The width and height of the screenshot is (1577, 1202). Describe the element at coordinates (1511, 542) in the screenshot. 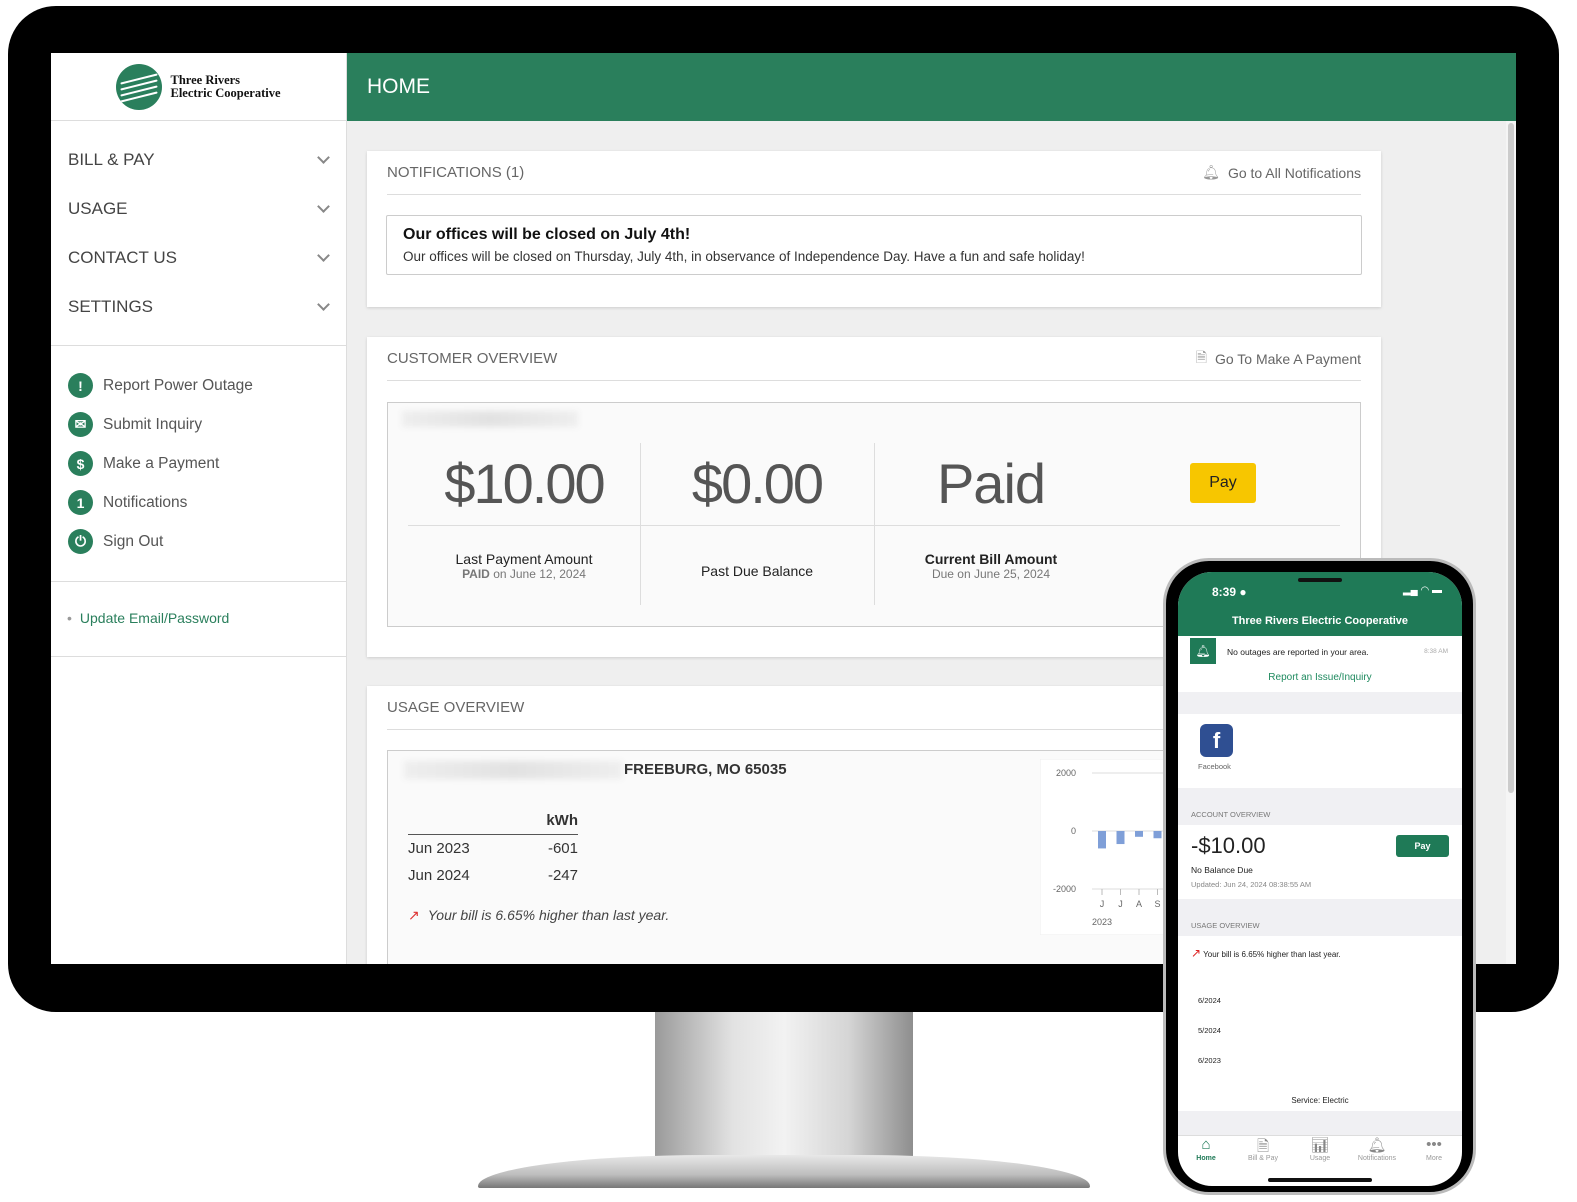

I see `scrollbar` at that location.